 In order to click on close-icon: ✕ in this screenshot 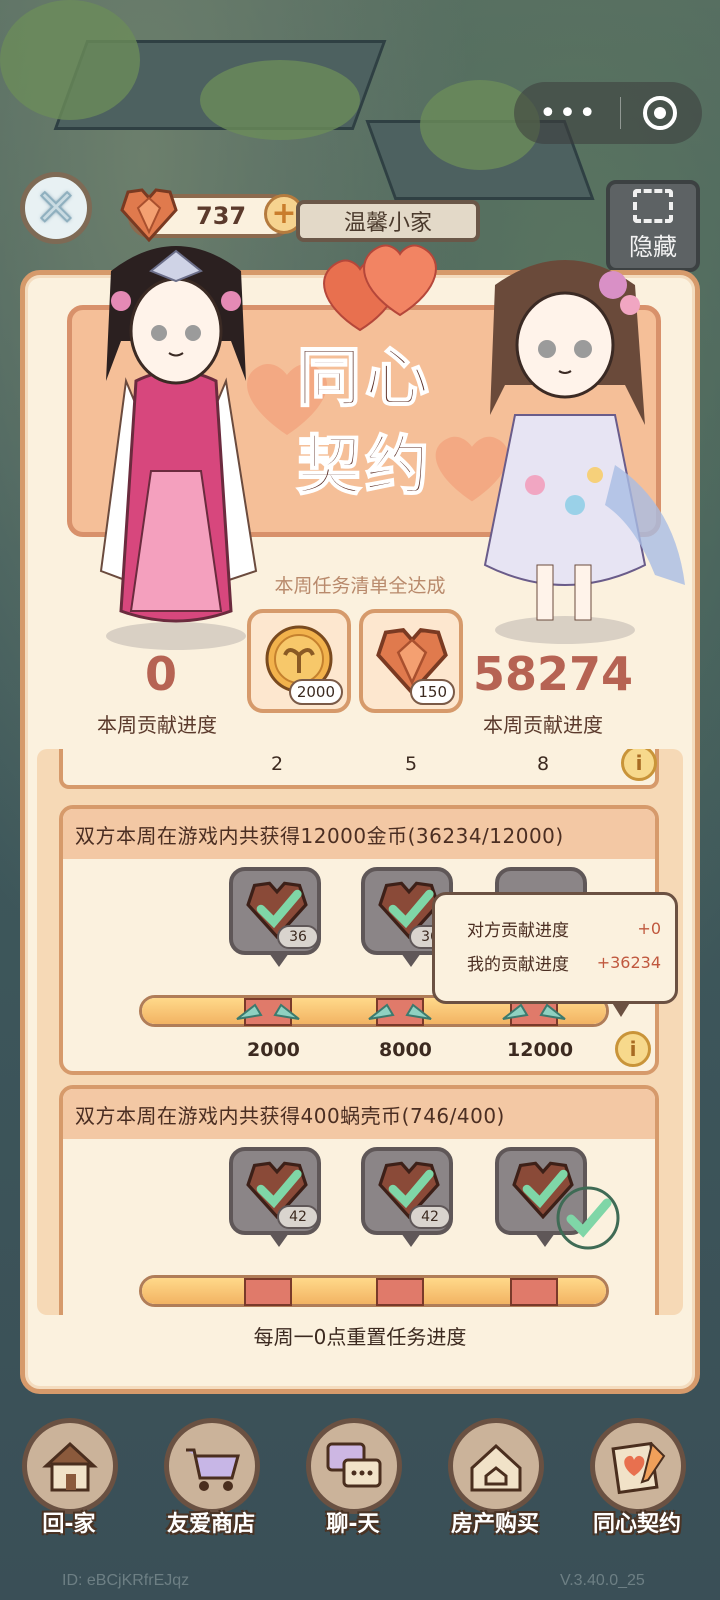, I will do `click(56, 208)`.